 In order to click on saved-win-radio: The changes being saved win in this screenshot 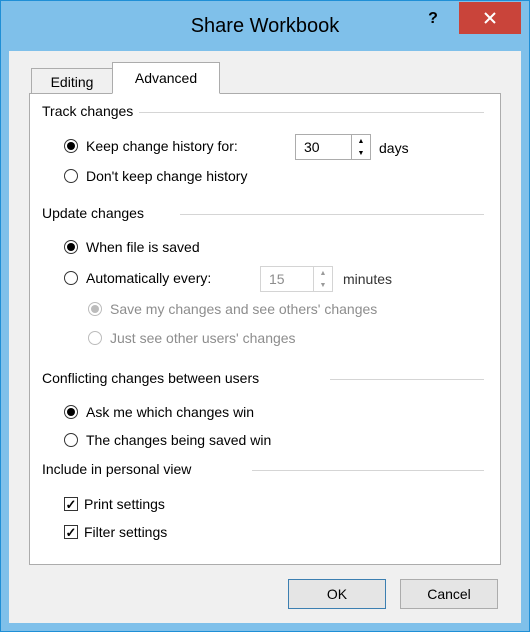, I will do `click(167, 440)`.